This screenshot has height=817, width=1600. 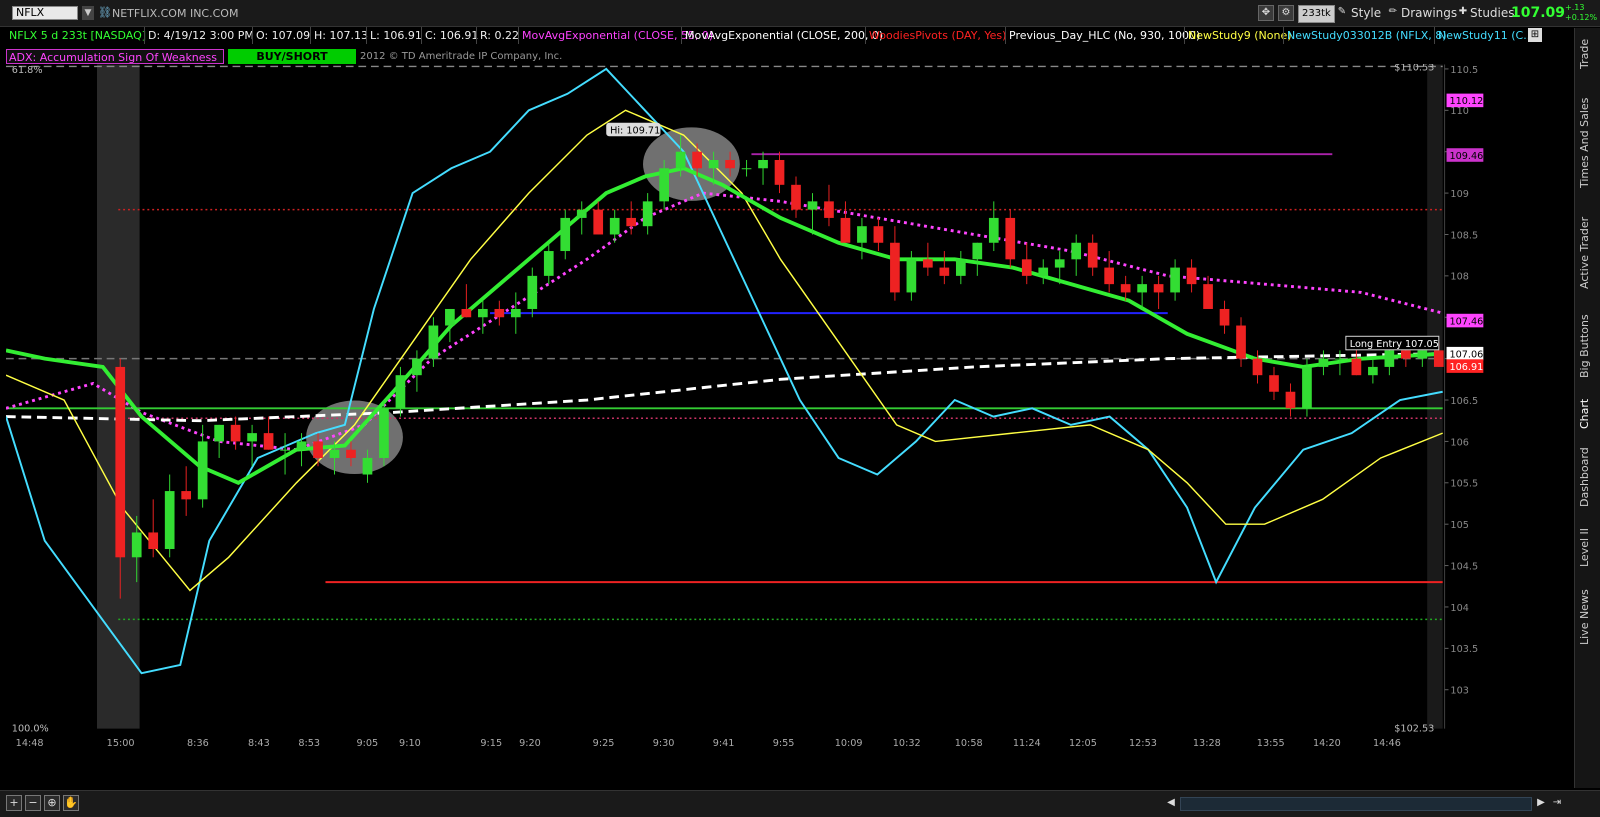 I want to click on link-icon: ⛓, so click(x=105, y=13).